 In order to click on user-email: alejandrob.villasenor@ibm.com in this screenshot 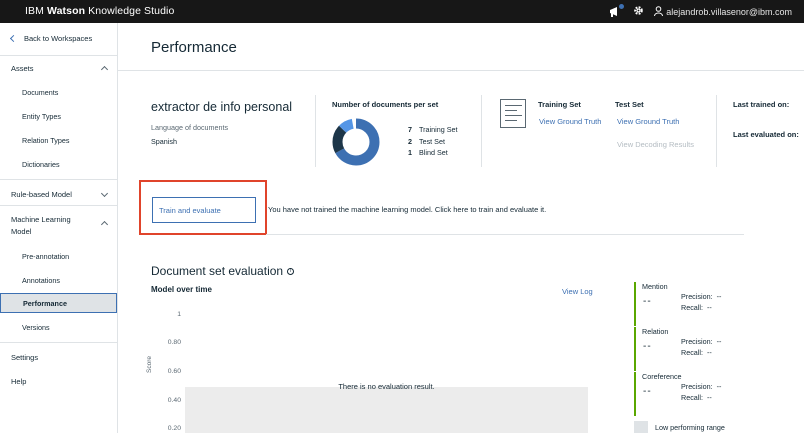, I will do `click(729, 11)`.